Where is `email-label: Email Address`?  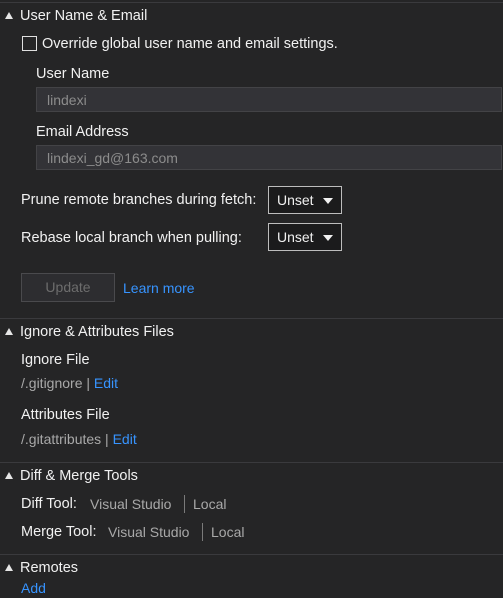 email-label: Email Address is located at coordinates (82, 132).